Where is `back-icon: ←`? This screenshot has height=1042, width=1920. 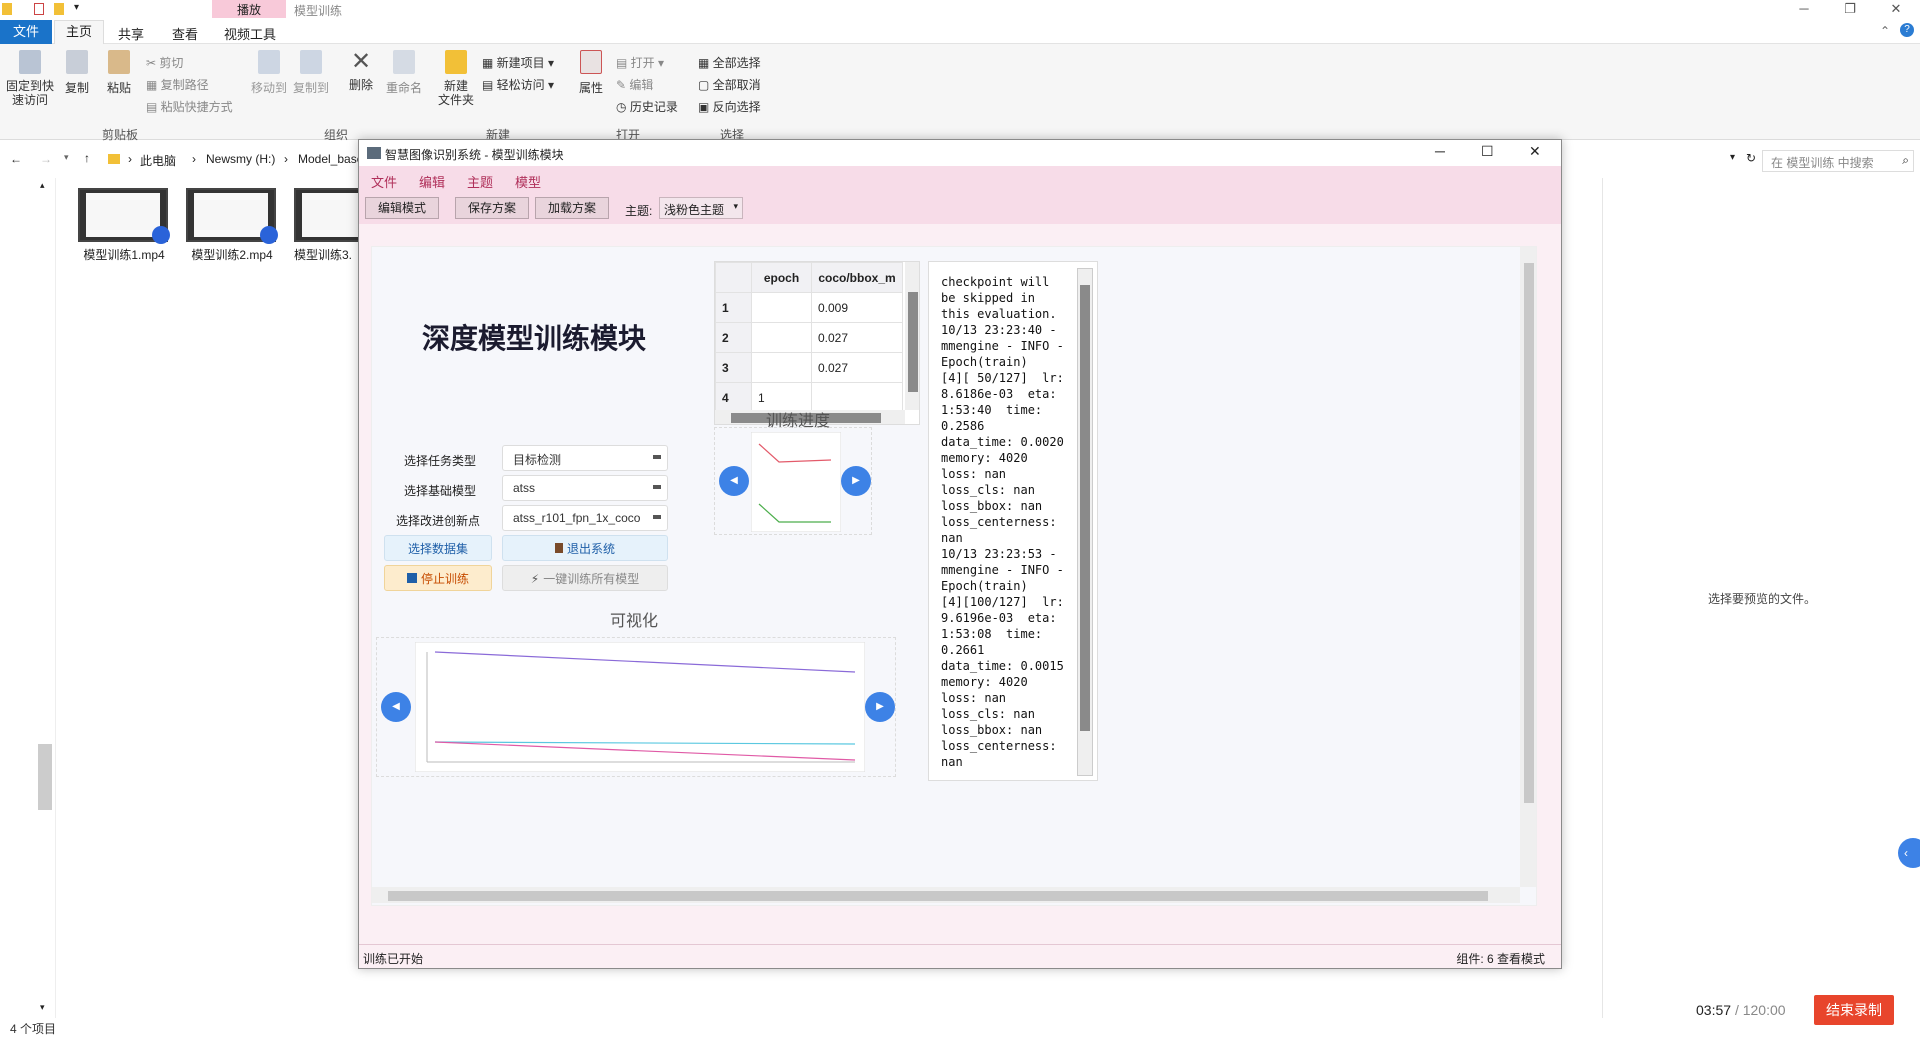
back-icon: ← is located at coordinates (16, 159).